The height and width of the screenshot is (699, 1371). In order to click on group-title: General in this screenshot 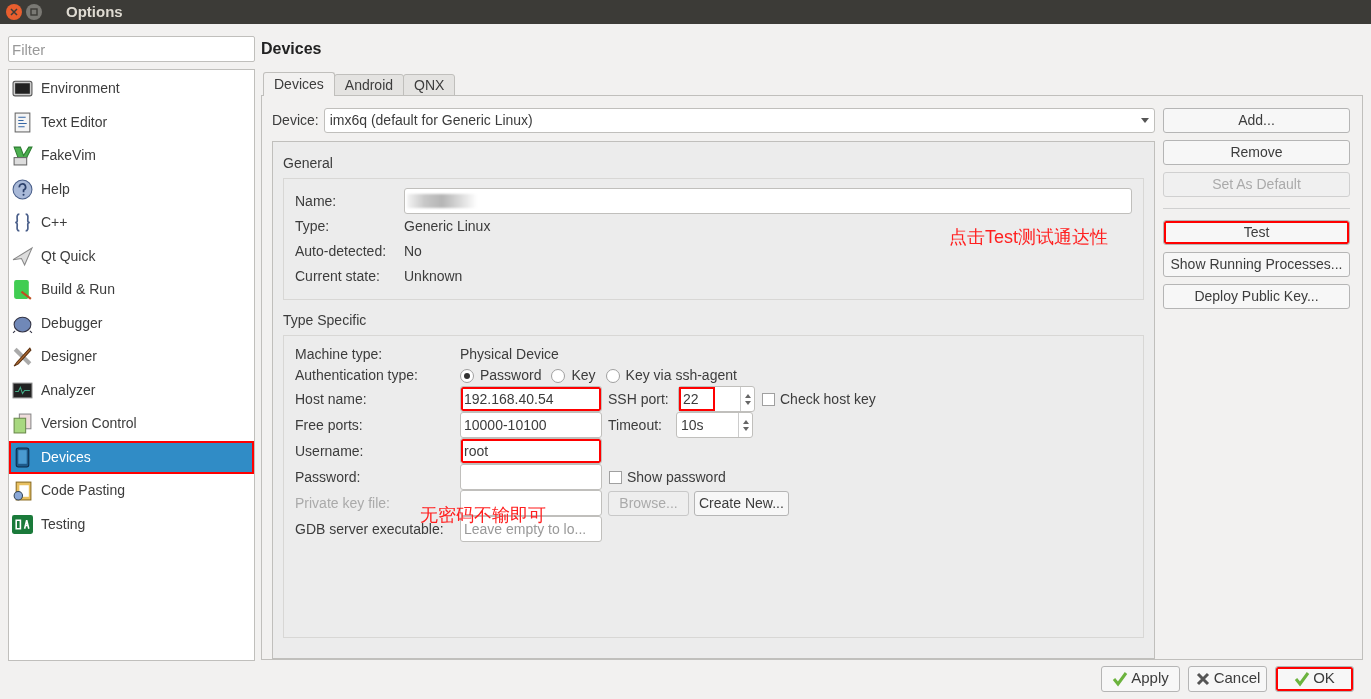, I will do `click(308, 163)`.